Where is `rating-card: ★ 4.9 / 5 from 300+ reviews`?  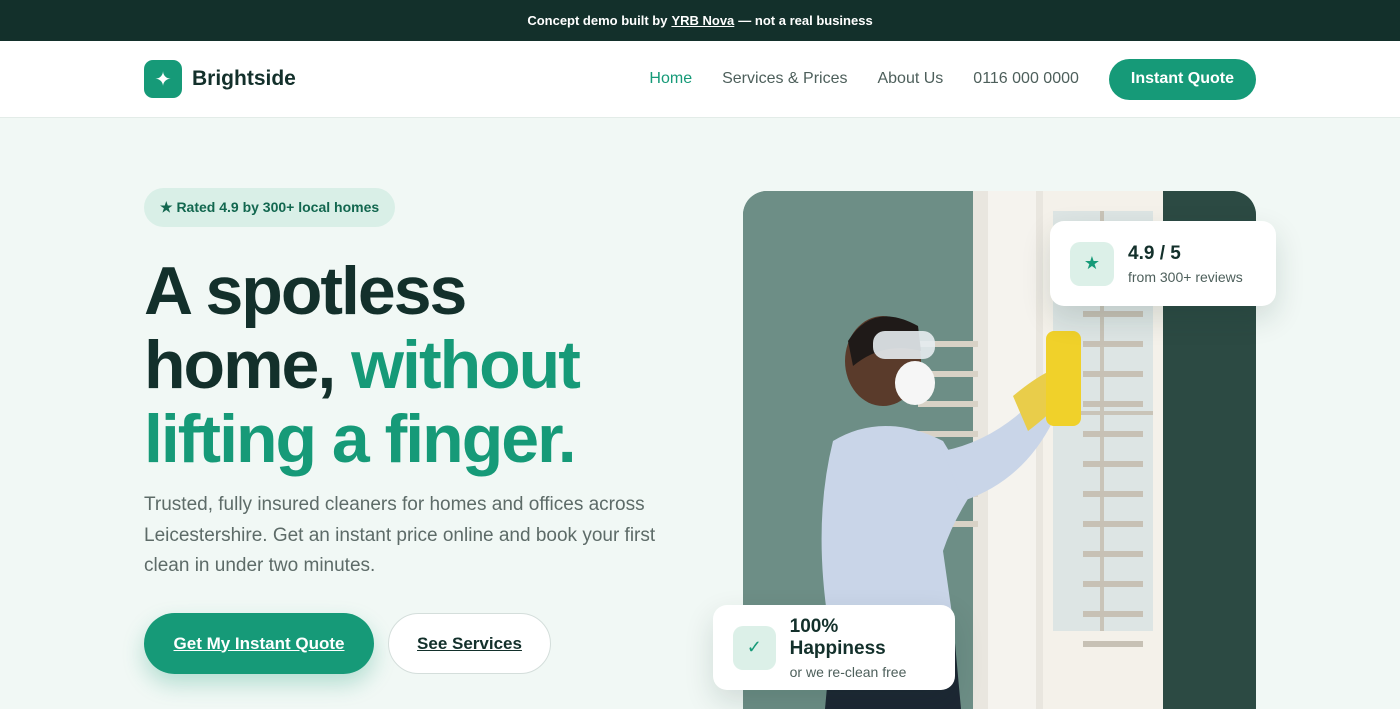
rating-card: ★ 4.9 / 5 from 300+ reviews is located at coordinates (1163, 263).